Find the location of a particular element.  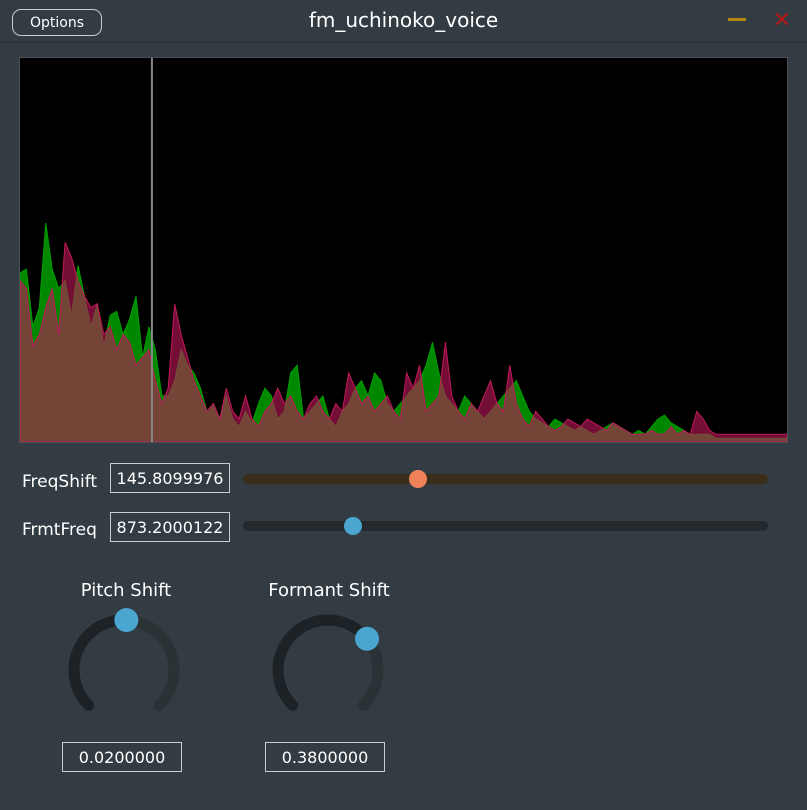

freqshift-slider is located at coordinates (505, 479).